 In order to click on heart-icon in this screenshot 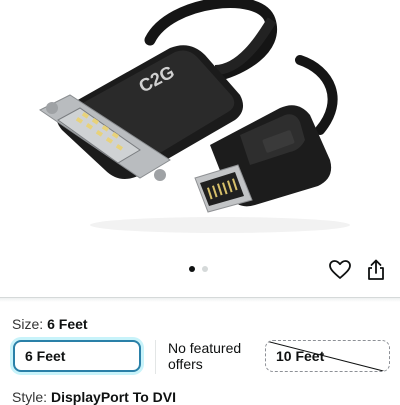, I will do `click(340, 269)`.